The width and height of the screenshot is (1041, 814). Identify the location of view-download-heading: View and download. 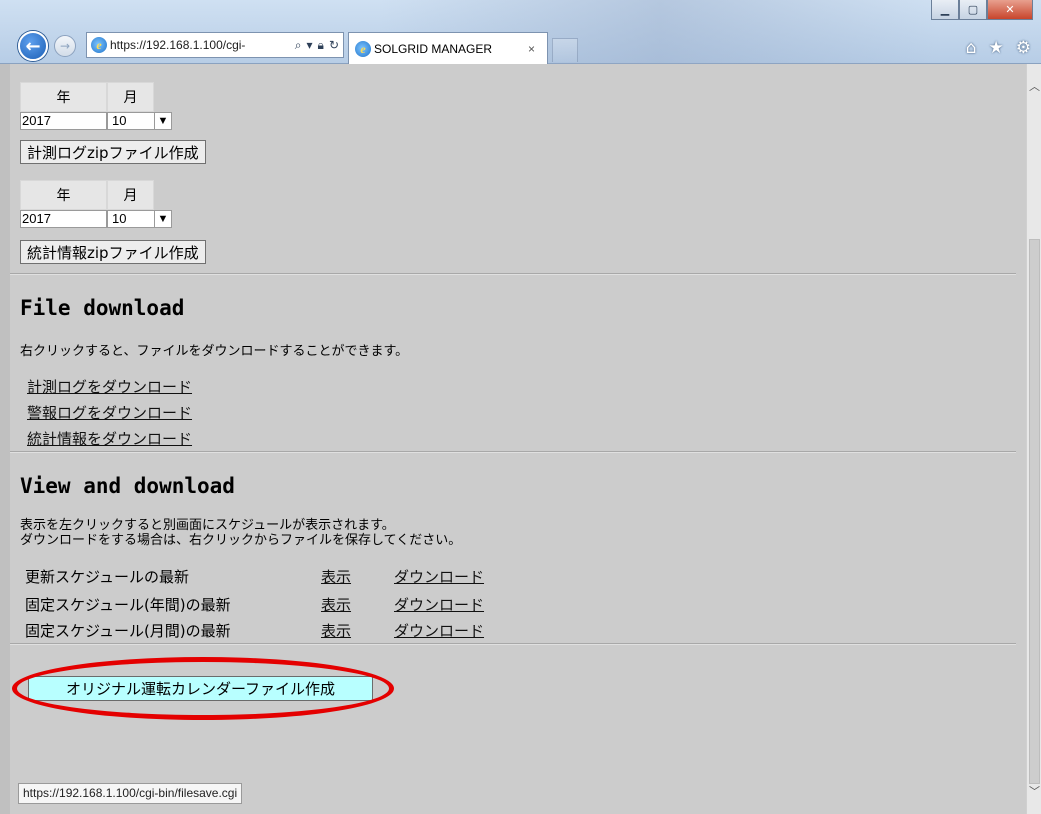
(127, 486).